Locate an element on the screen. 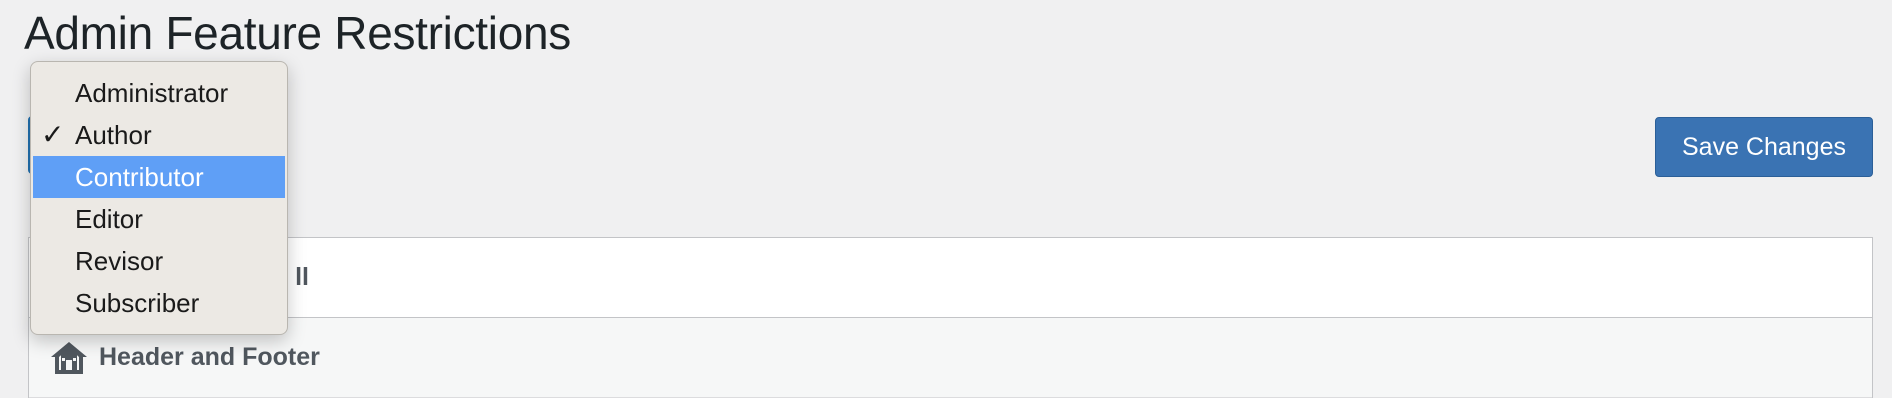  dropdown-option-subscriber: Subscriber is located at coordinates (159, 303).